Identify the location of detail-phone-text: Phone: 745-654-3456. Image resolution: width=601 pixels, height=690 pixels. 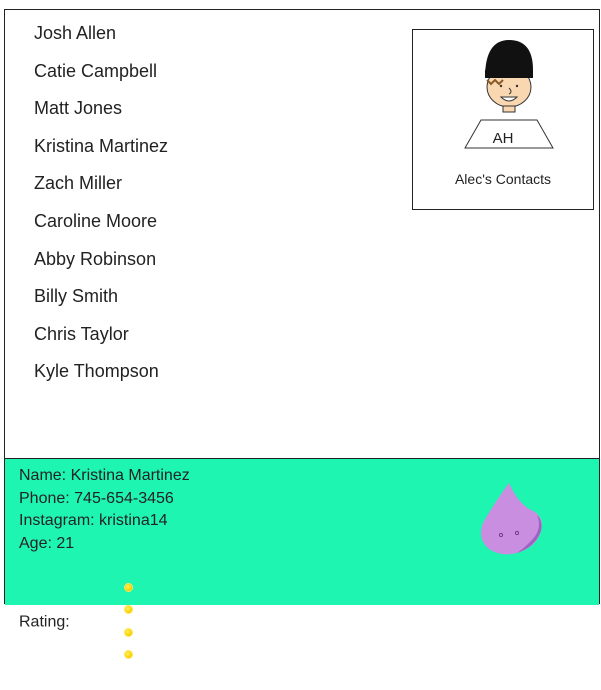
(96, 498).